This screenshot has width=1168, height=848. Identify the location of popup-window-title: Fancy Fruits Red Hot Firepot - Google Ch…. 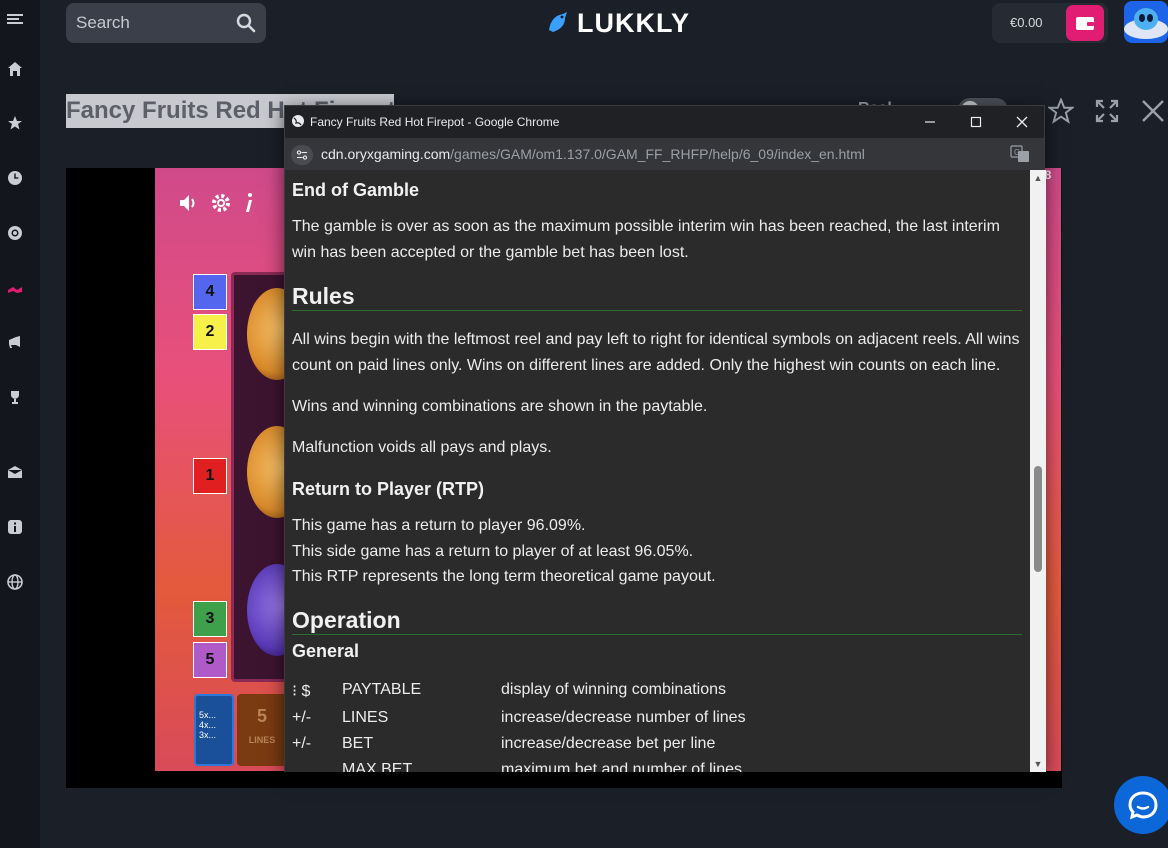
(435, 122).